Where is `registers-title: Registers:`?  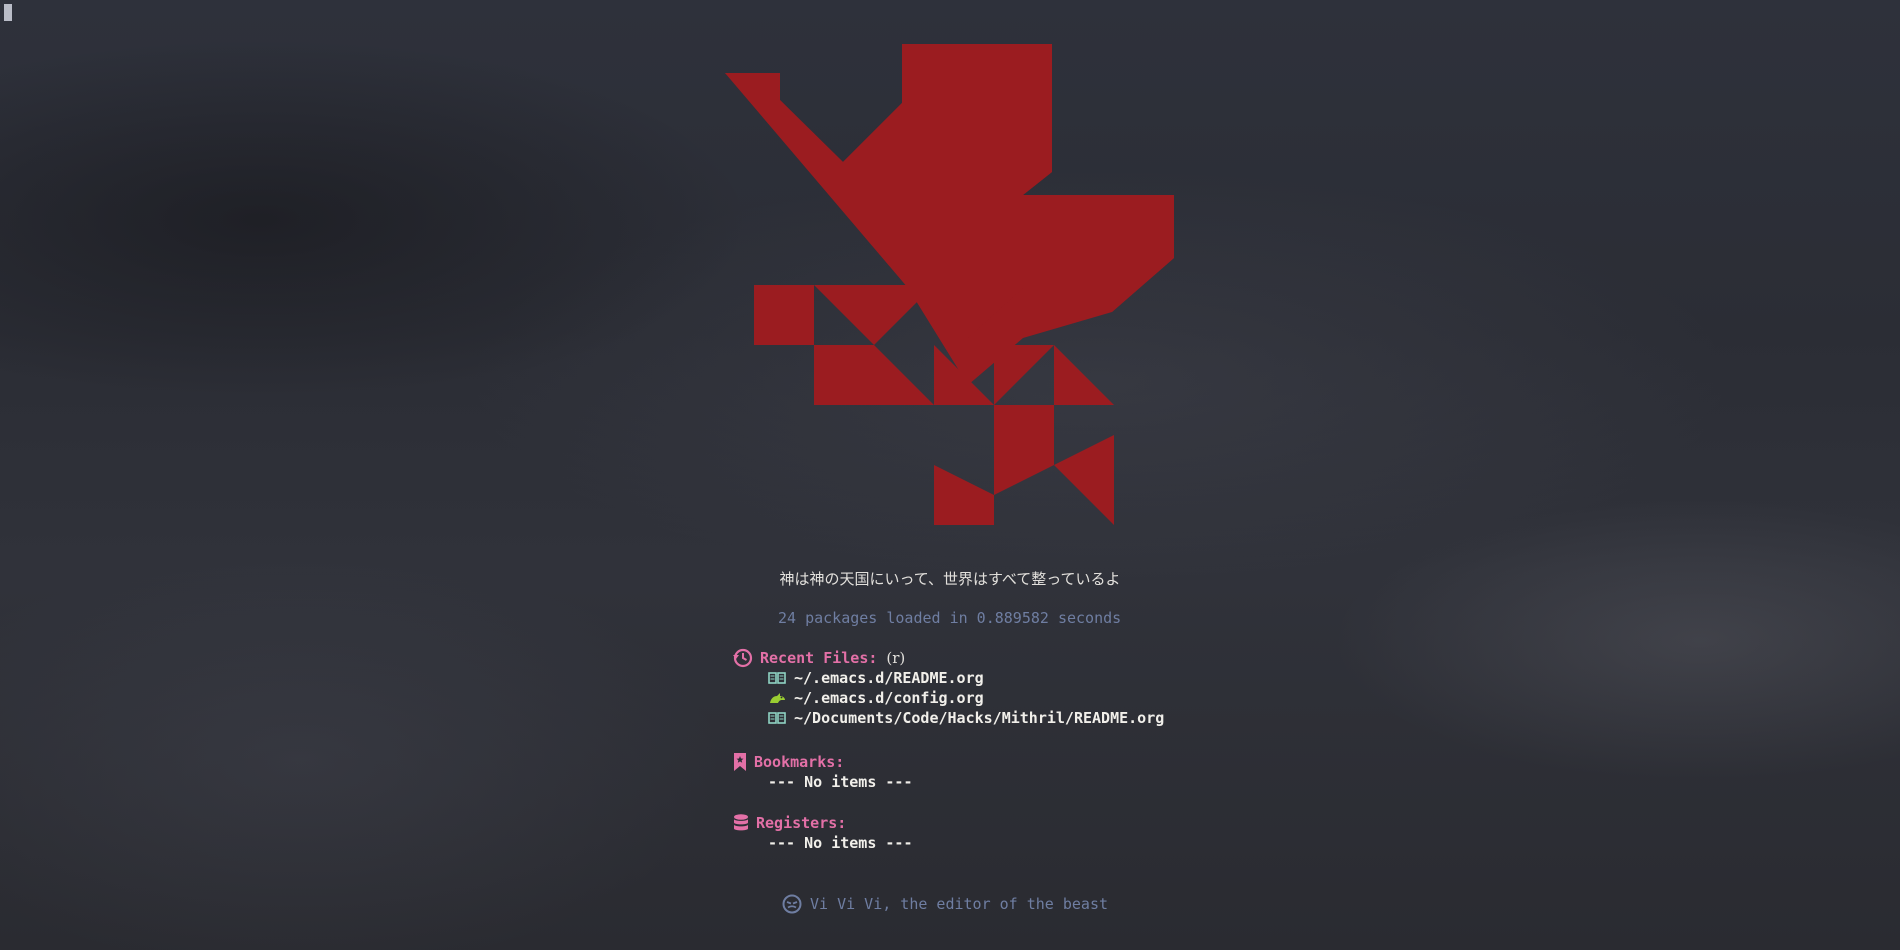
registers-title: Registers: is located at coordinates (801, 823).